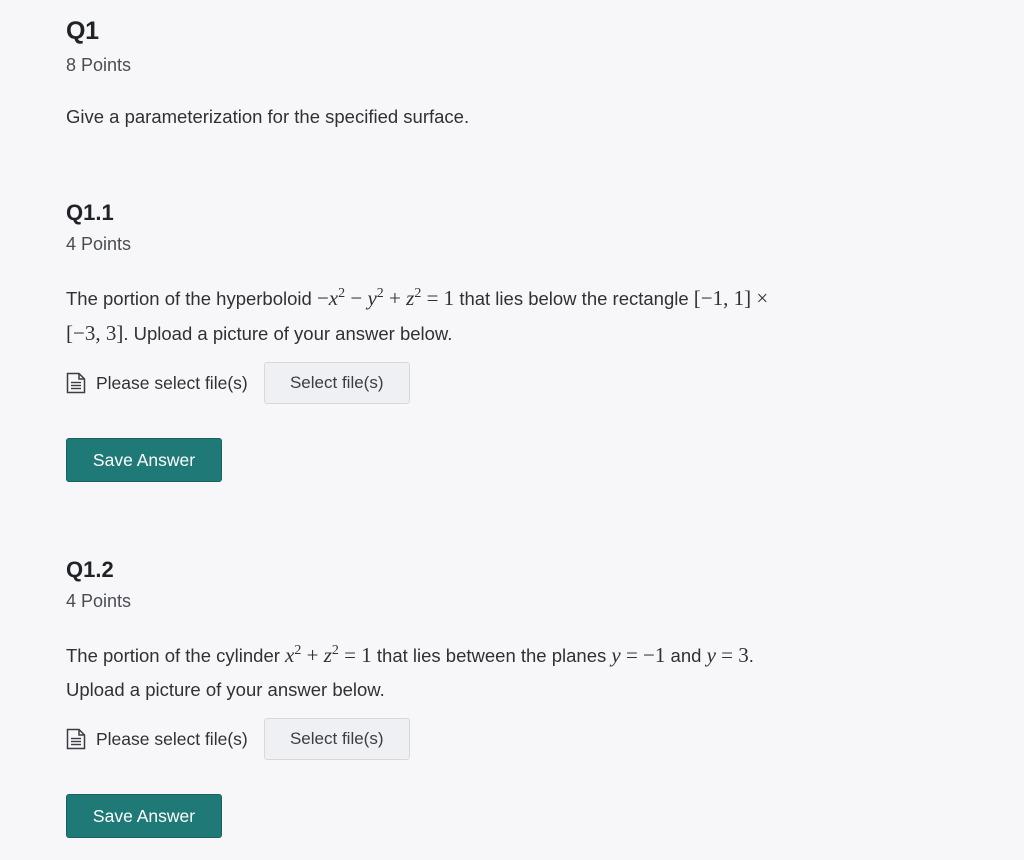 The width and height of the screenshot is (1024, 860). I want to click on prompt-text: and, so click(686, 655).